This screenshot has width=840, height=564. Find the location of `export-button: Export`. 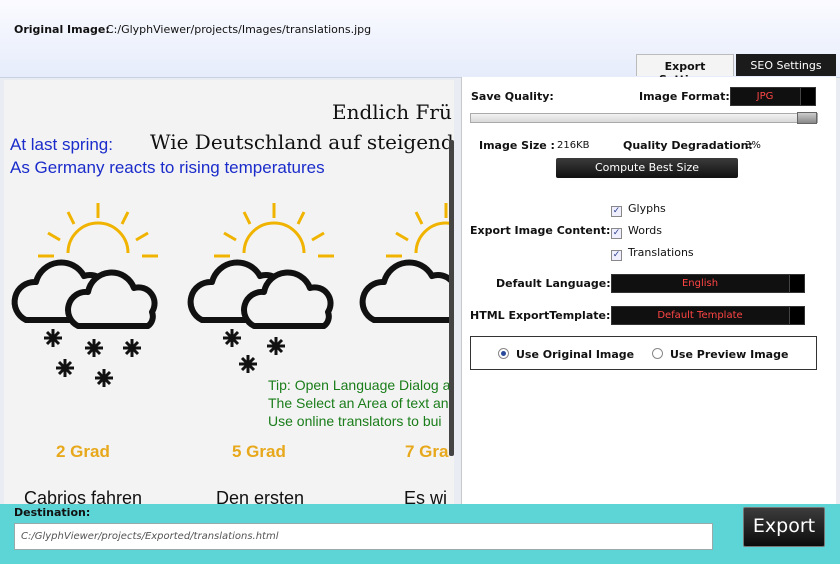

export-button: Export is located at coordinates (784, 527).